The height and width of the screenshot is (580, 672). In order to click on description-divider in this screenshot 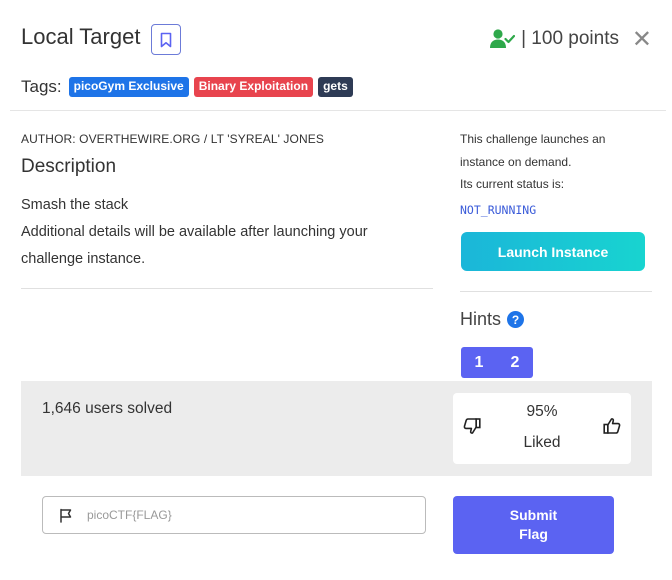, I will do `click(227, 288)`.